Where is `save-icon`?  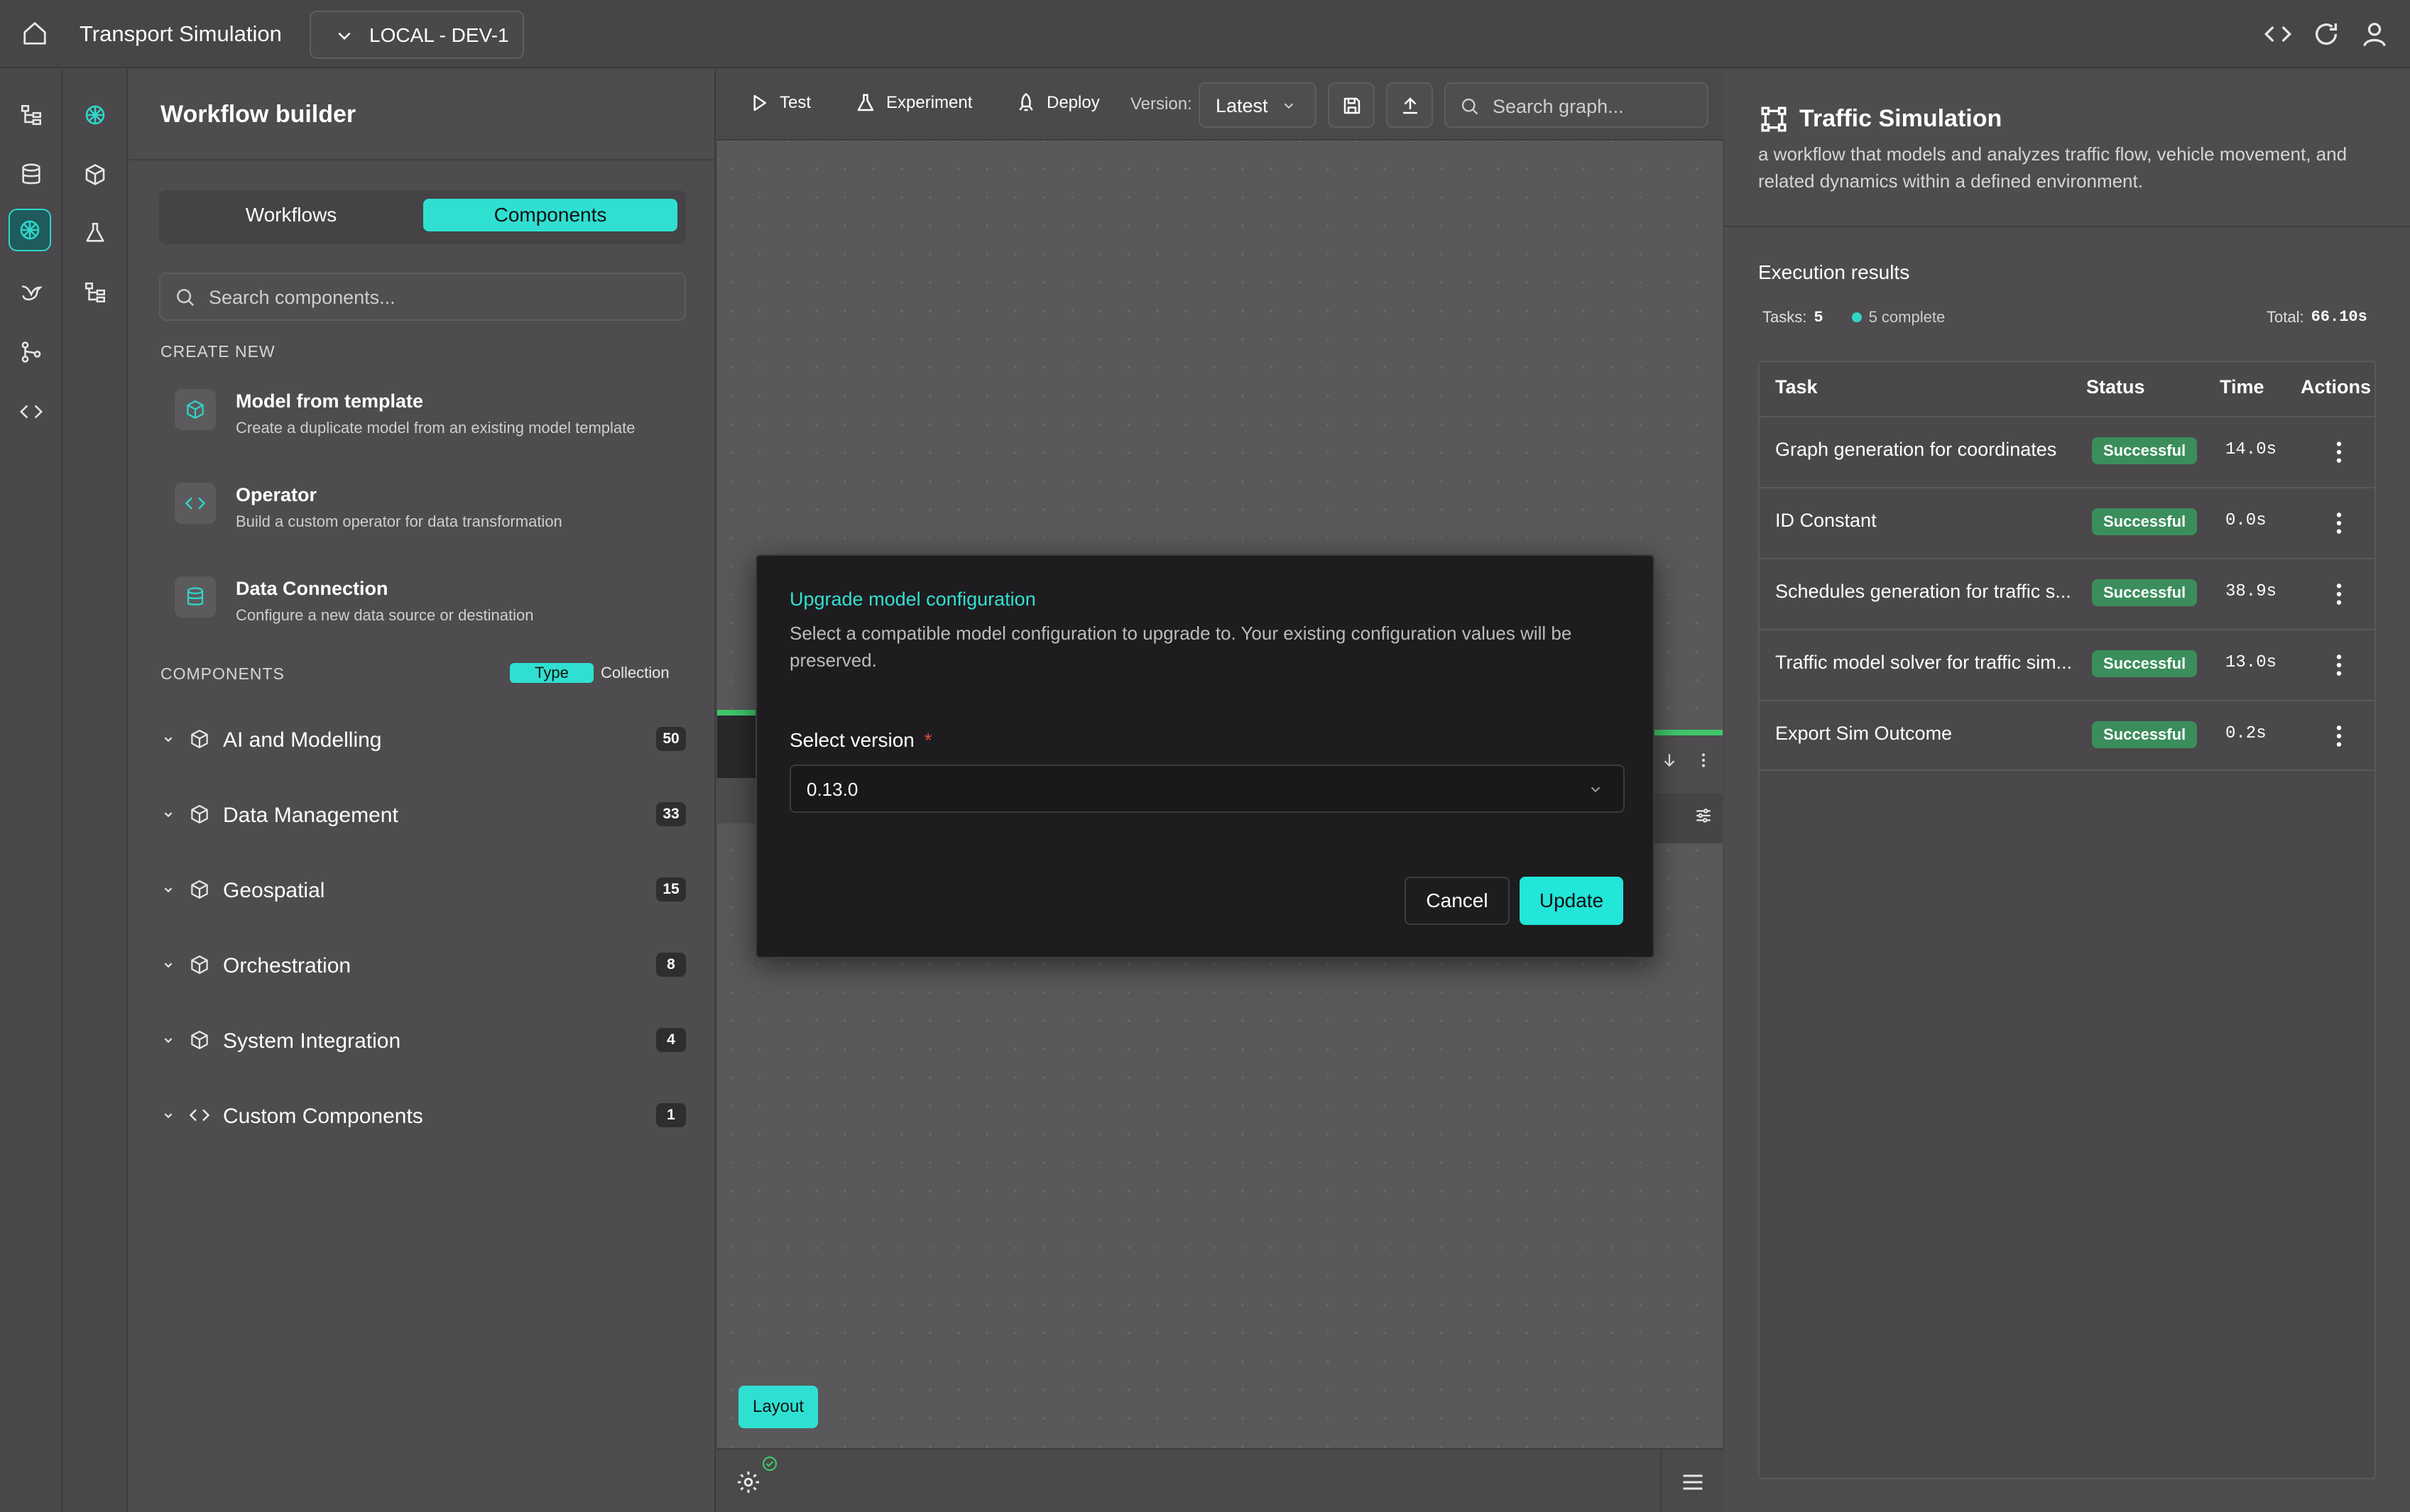
save-icon is located at coordinates (1352, 106).